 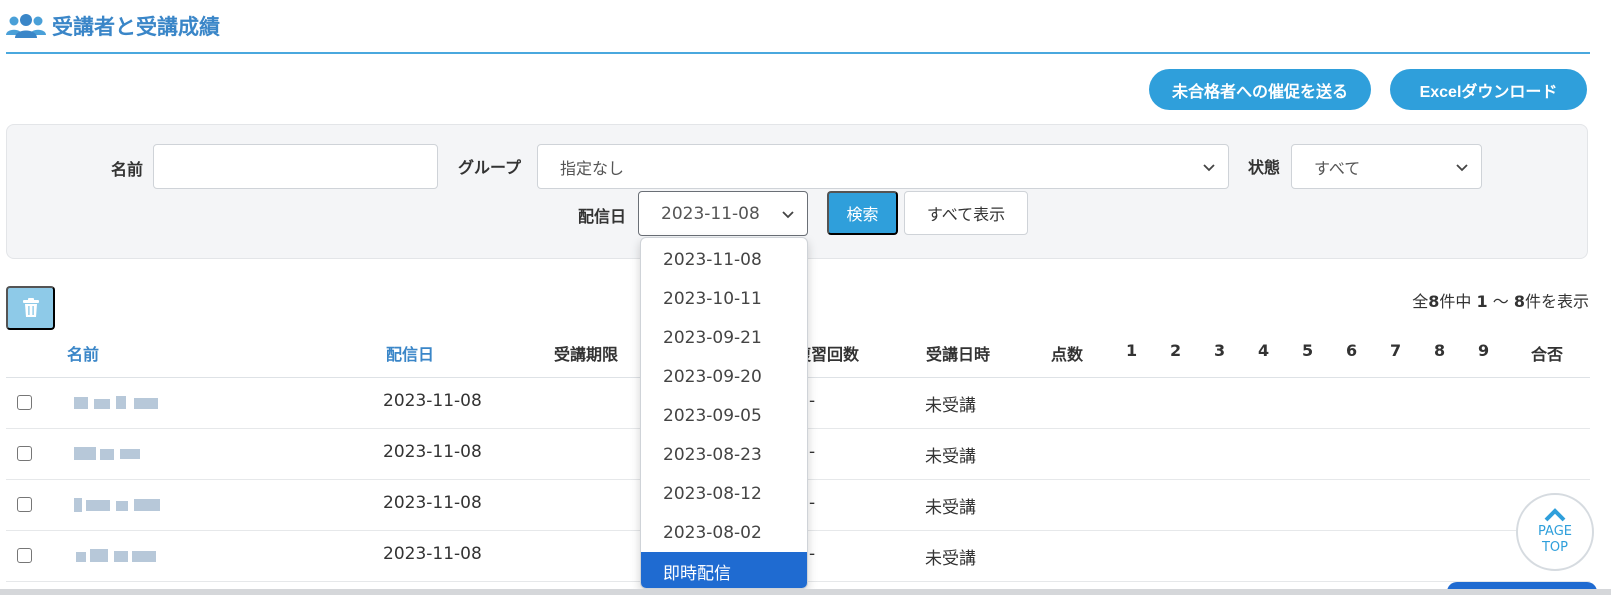 What do you see at coordinates (26, 26) in the screenshot?
I see `users-icon` at bounding box center [26, 26].